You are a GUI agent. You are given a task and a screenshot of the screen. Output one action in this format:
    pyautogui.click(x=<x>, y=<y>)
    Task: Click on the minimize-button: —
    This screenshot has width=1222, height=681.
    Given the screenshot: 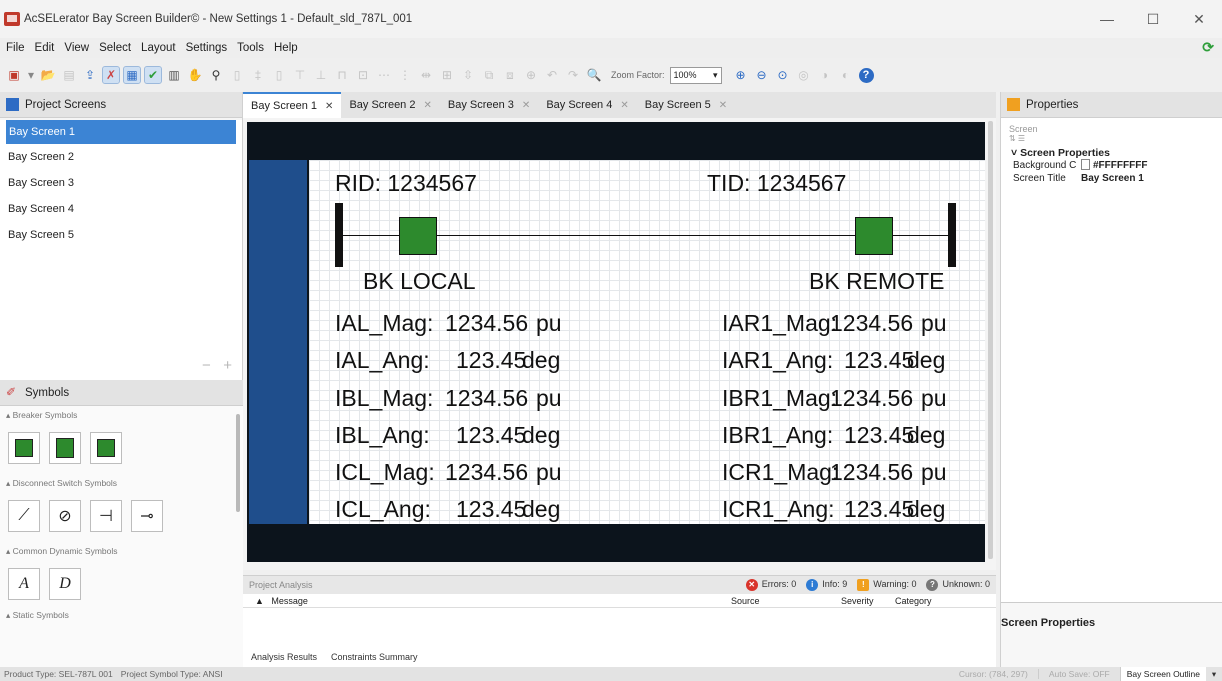 What is the action you would take?
    pyautogui.click(x=1107, y=19)
    